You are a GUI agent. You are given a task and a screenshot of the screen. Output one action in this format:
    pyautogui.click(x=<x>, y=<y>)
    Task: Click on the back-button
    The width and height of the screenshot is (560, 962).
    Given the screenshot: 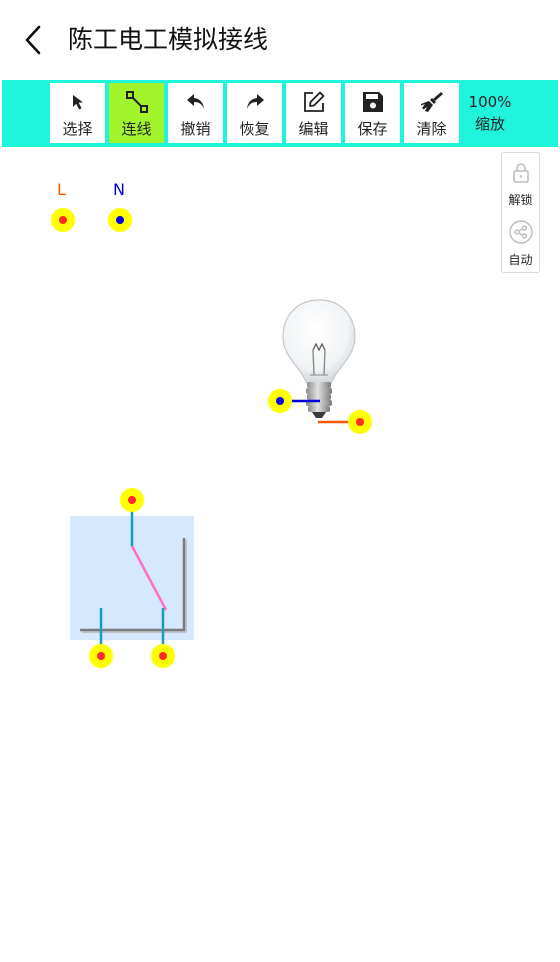 What is the action you would take?
    pyautogui.click(x=34, y=40)
    